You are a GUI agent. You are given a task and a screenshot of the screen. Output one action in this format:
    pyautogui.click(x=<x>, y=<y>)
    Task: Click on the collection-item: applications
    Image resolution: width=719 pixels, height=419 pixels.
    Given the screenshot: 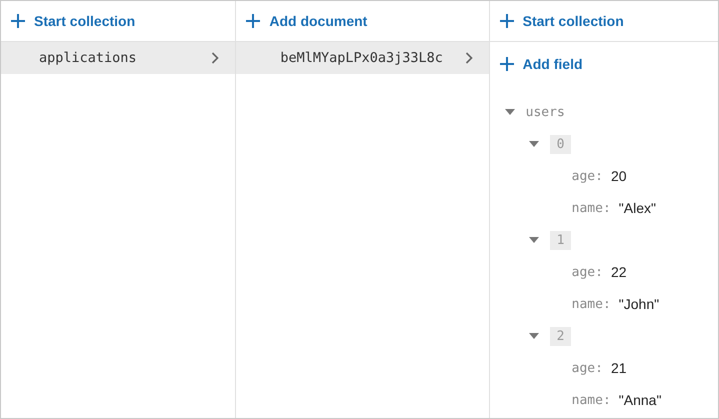 What is the action you would take?
    pyautogui.click(x=118, y=58)
    